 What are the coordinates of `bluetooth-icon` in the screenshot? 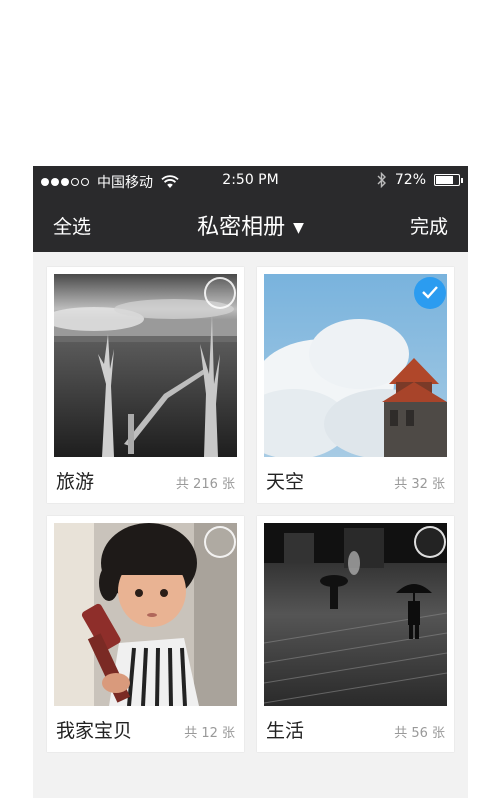 It's located at (381, 180).